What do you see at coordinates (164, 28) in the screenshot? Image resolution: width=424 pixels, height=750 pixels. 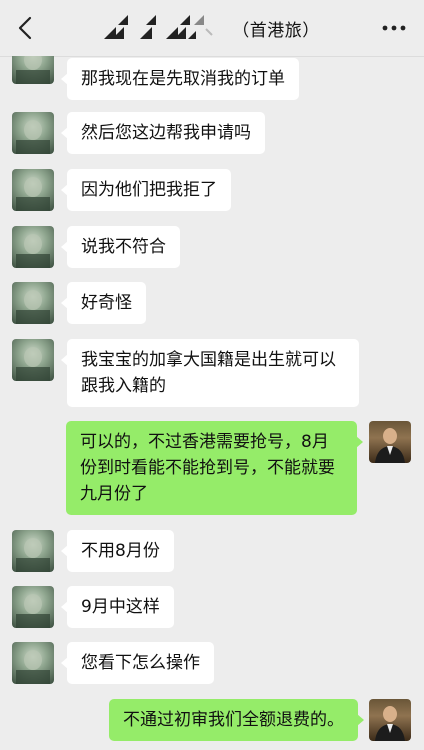 I see `brand-logo-icon` at bounding box center [164, 28].